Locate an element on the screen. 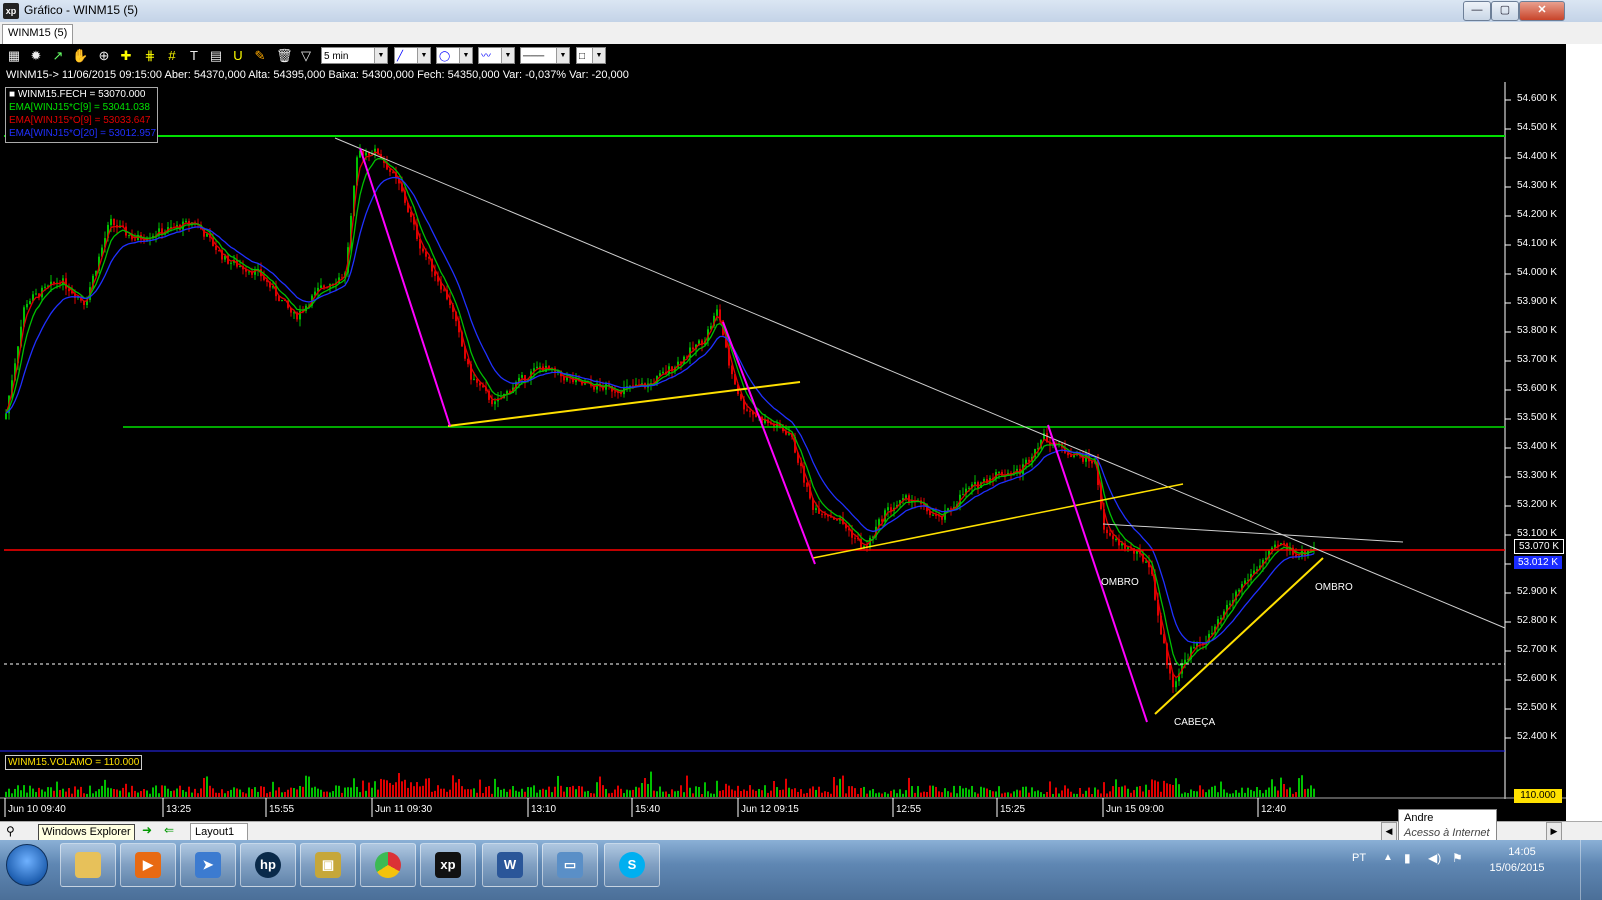 The height and width of the screenshot is (900, 1602). xp-app-icon: xp is located at coordinates (448, 865).